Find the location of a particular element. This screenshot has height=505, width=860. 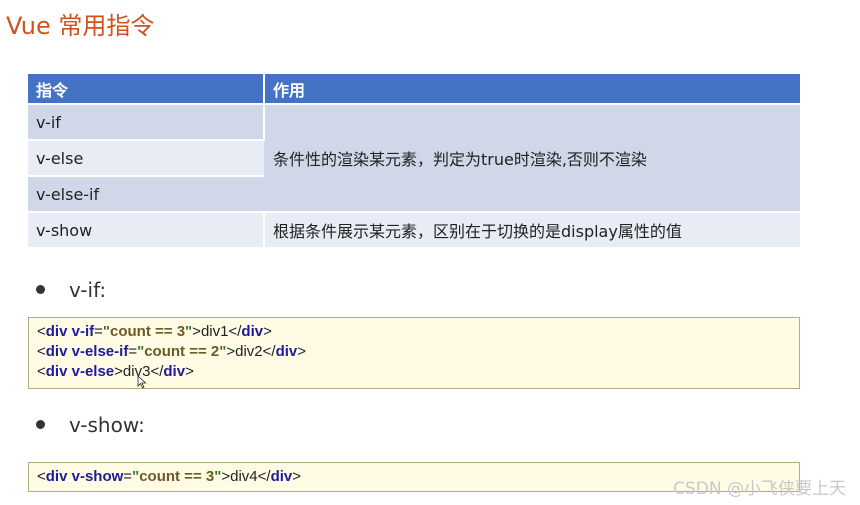

code-line: <div v-else-if="count == 2">div2</div> is located at coordinates (172, 351).